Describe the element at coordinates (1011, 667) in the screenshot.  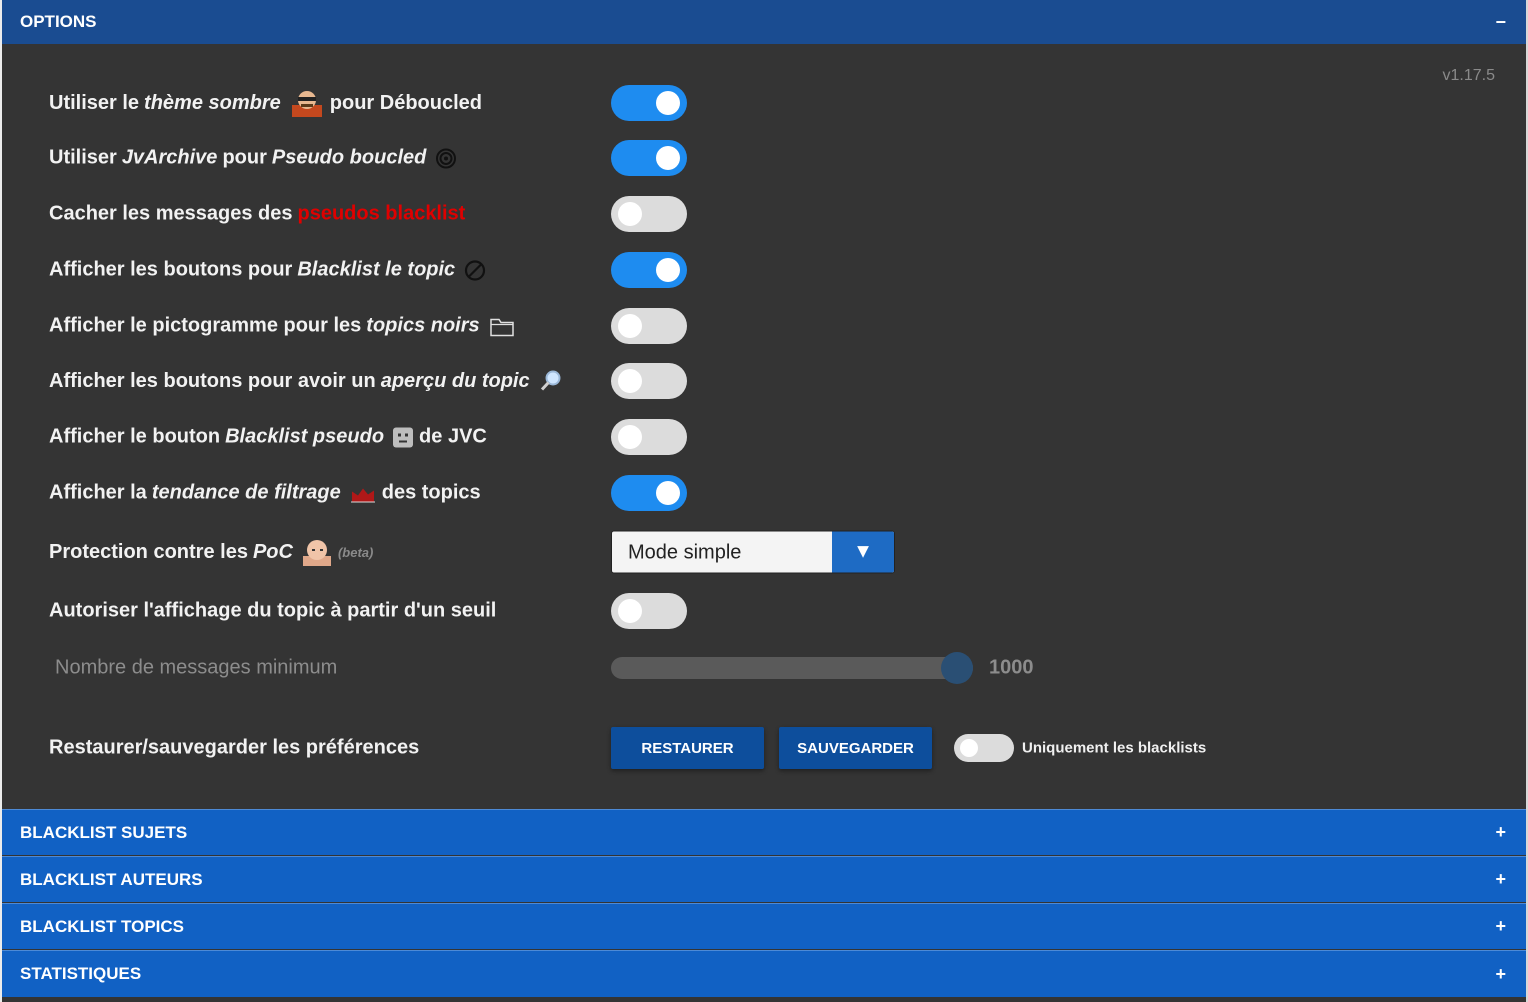
I see `min-messages-value: 1000` at that location.